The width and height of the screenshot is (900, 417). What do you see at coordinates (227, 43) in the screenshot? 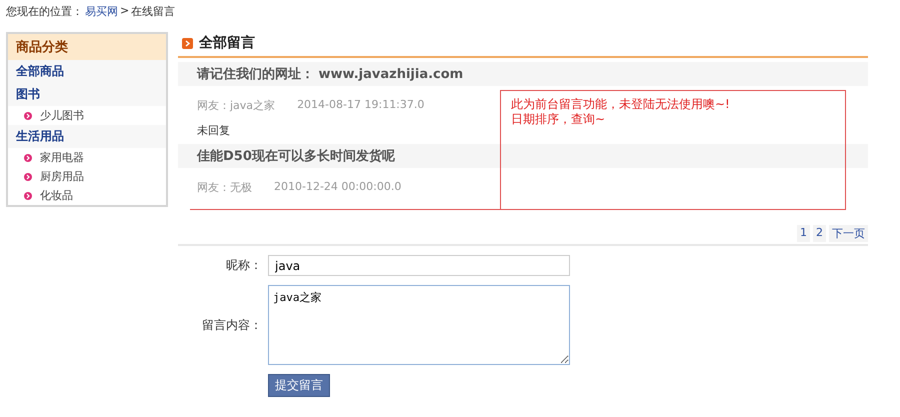
I see `section-title: 全部留言` at bounding box center [227, 43].